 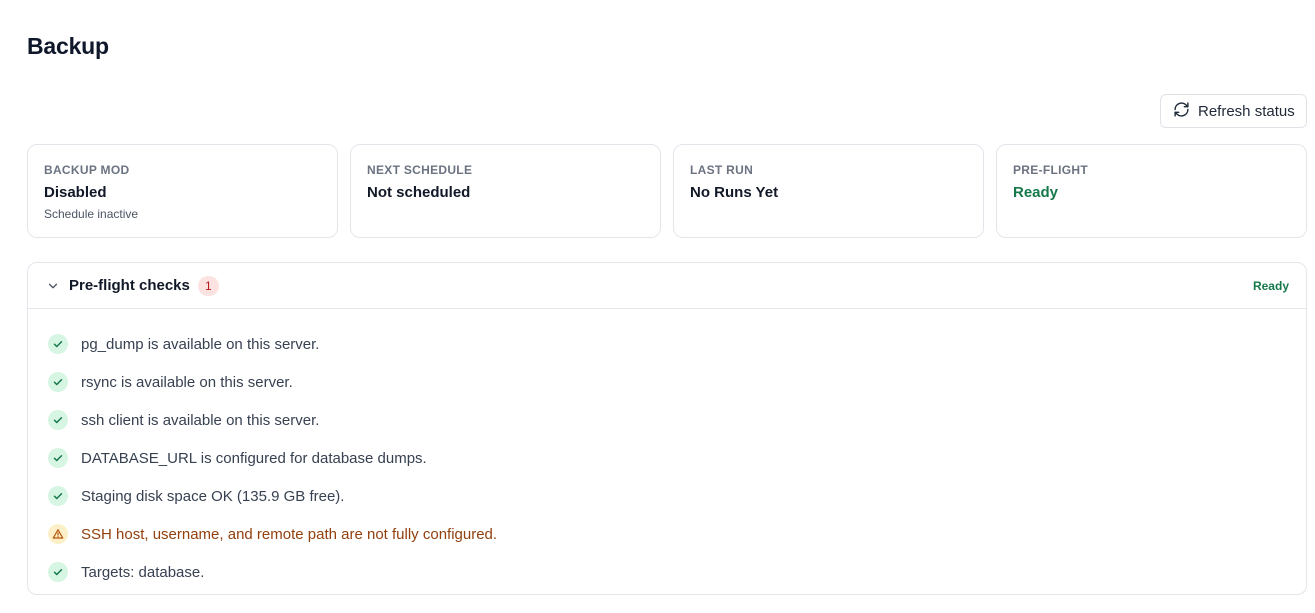 What do you see at coordinates (722, 170) in the screenshot?
I see `card-label: LAST RUN` at bounding box center [722, 170].